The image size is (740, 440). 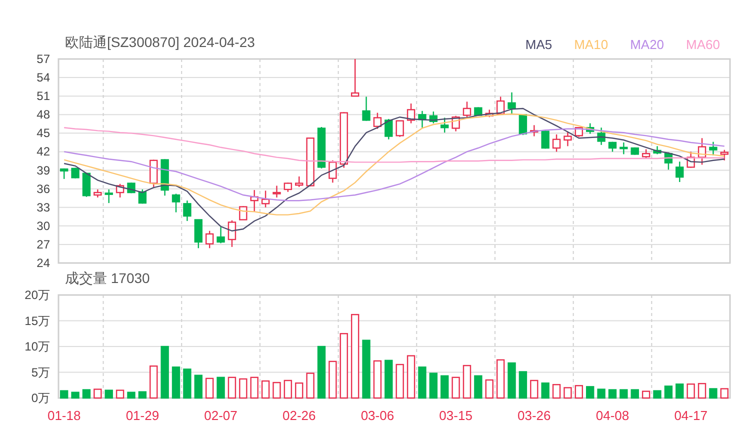 I want to click on axis-label: 10万, so click(x=37, y=347).